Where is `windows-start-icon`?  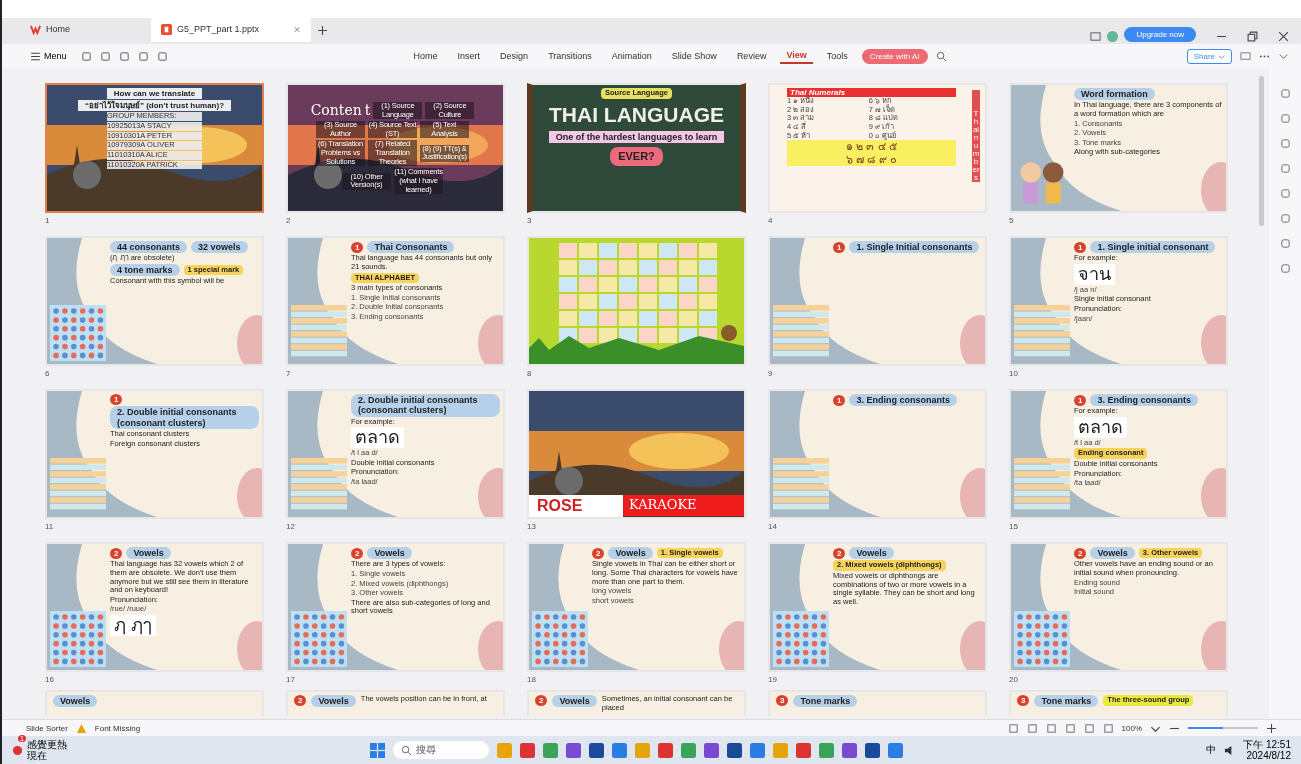
windows-start-icon is located at coordinates (378, 750).